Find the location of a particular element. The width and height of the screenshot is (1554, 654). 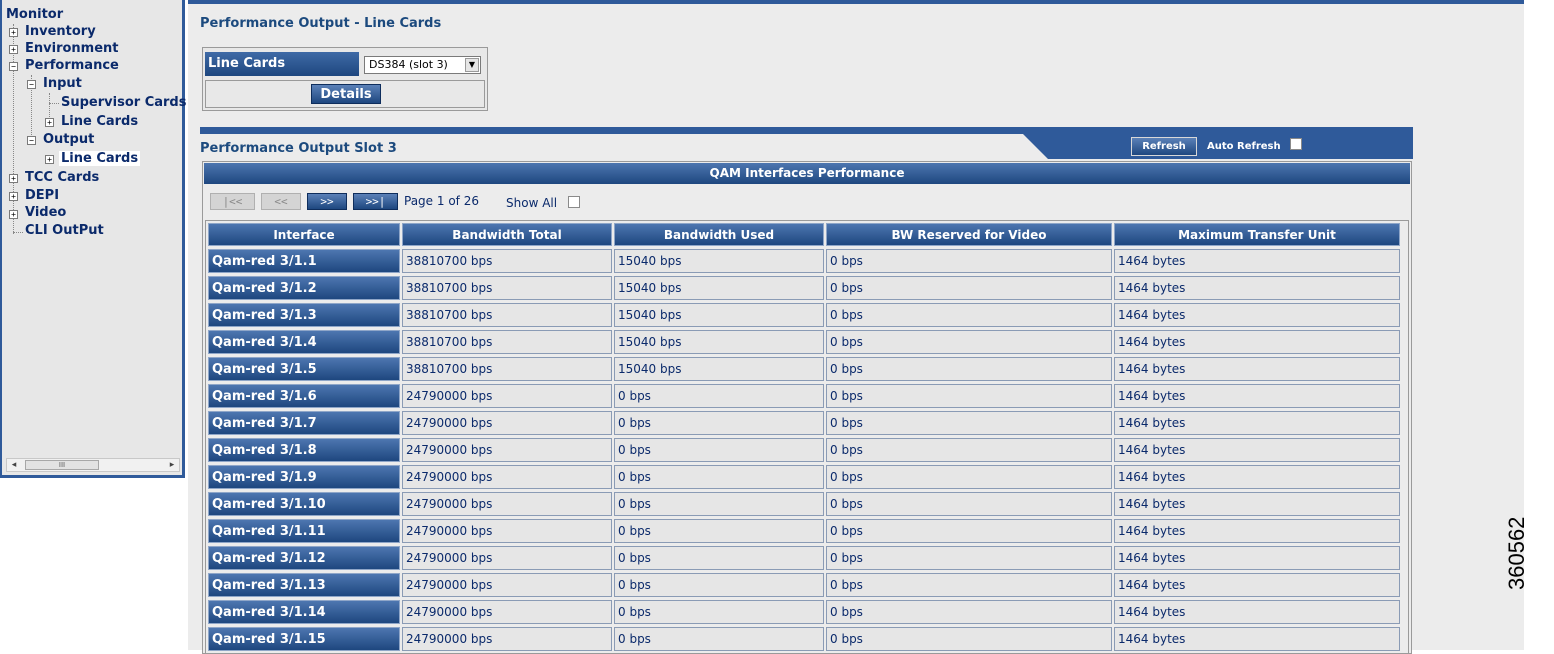

auto-refresh-checkbox is located at coordinates (1296, 144).